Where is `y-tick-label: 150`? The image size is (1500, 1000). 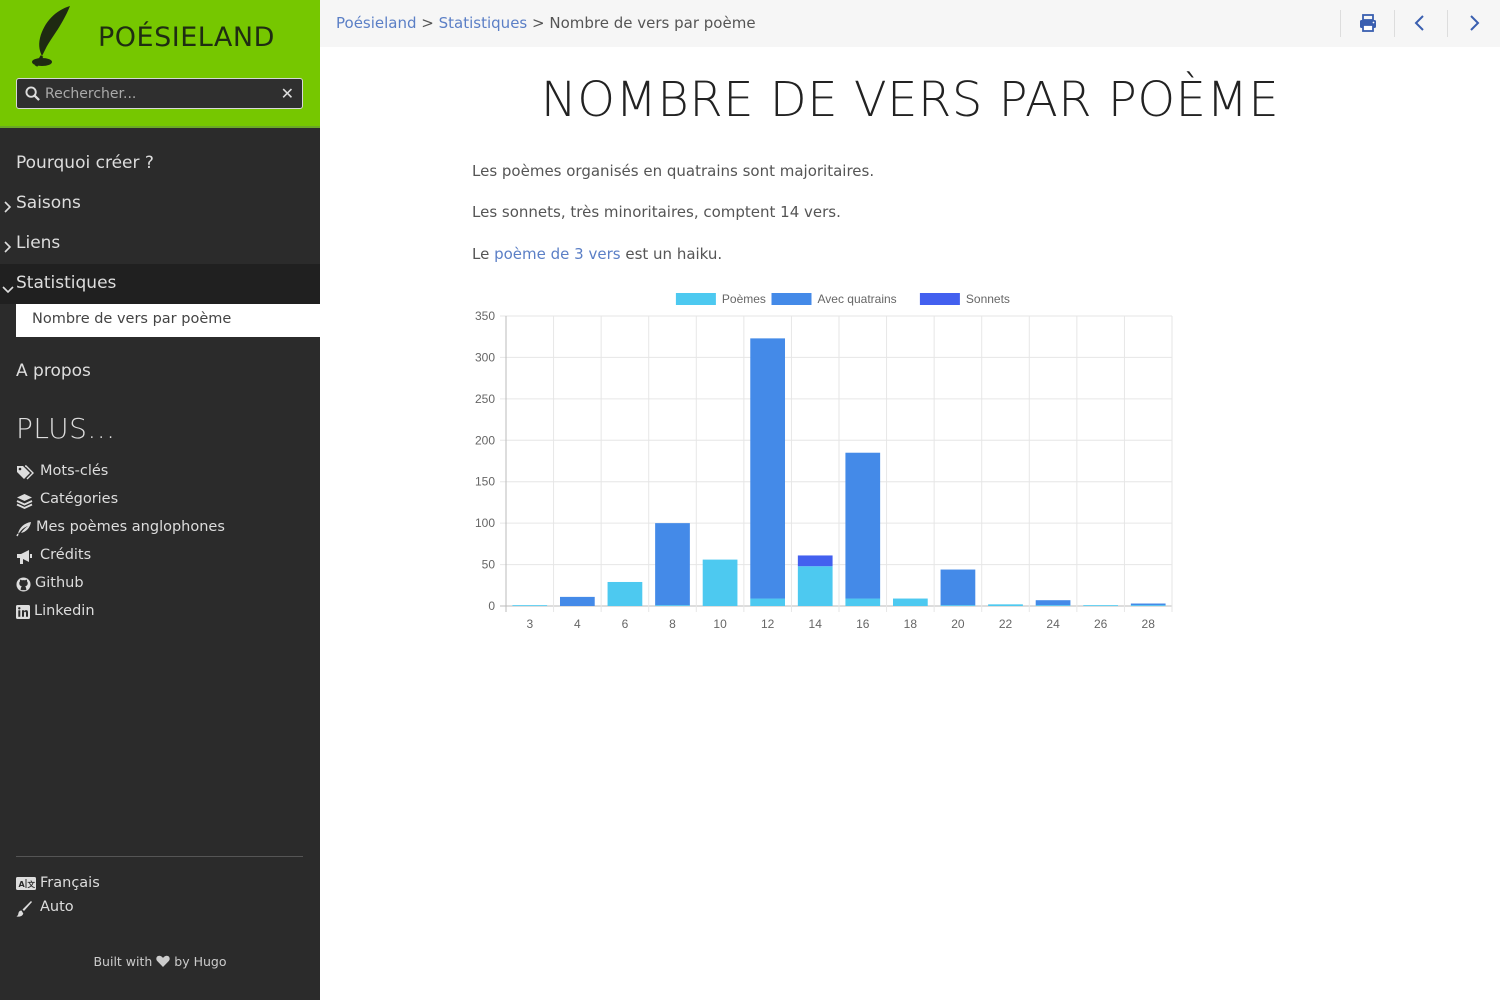
y-tick-label: 150 is located at coordinates (485, 482).